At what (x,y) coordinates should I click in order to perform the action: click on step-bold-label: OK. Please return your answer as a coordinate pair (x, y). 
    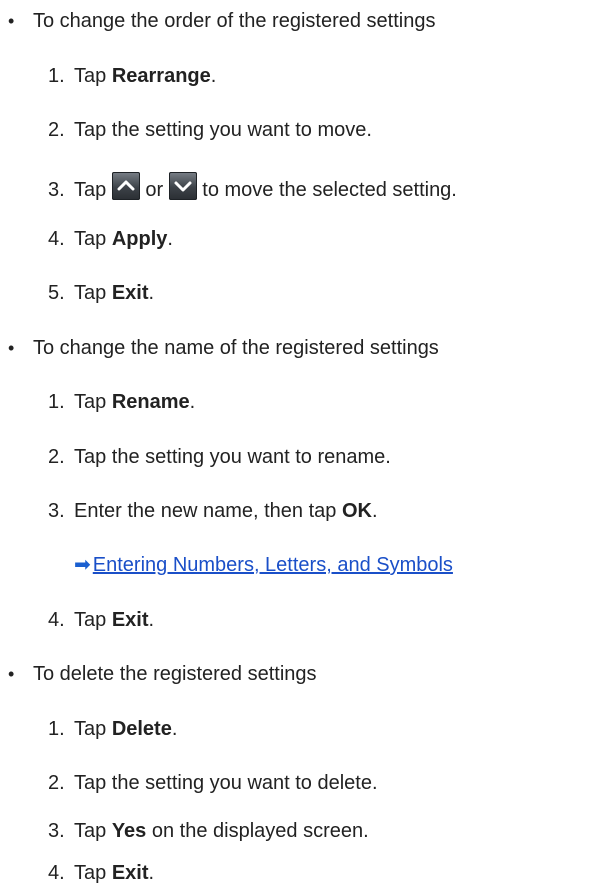
    Looking at the image, I should click on (356, 511).